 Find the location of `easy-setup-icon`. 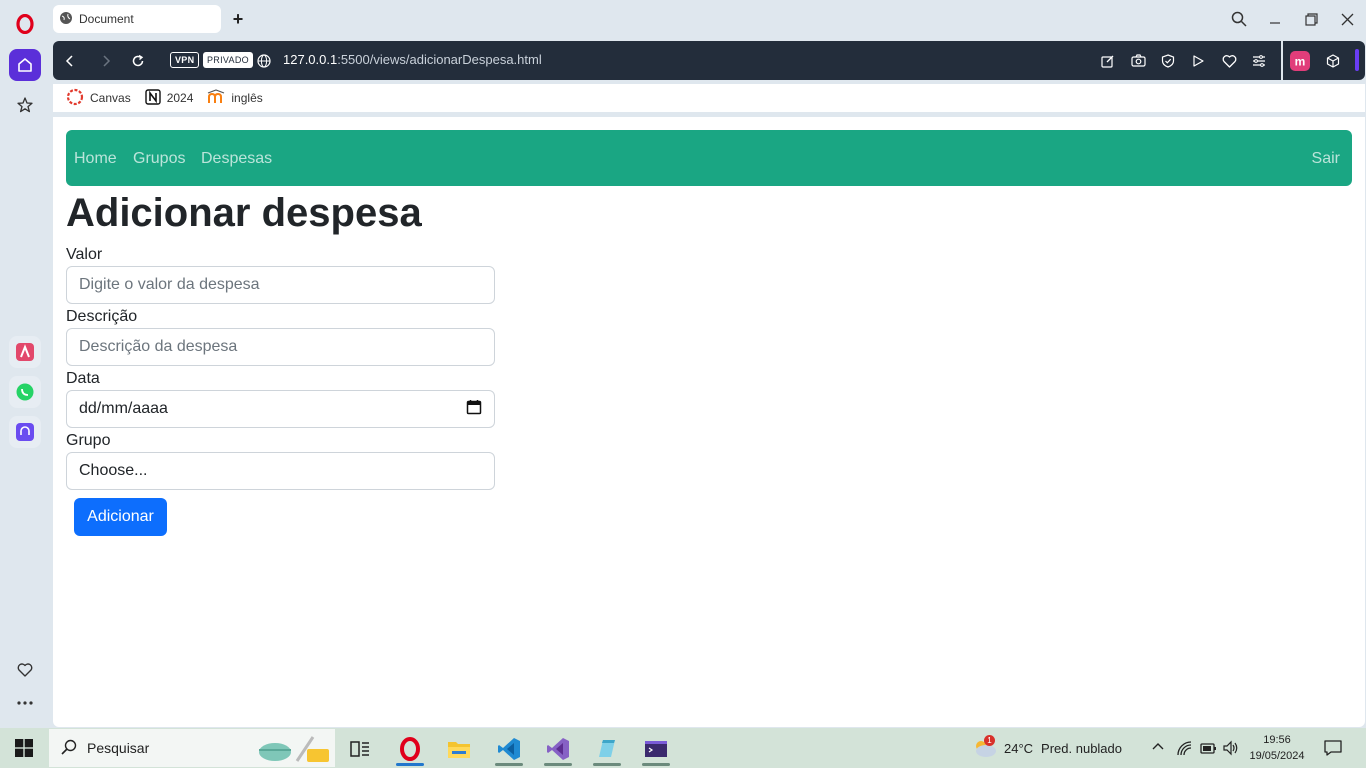

easy-setup-icon is located at coordinates (1259, 60).